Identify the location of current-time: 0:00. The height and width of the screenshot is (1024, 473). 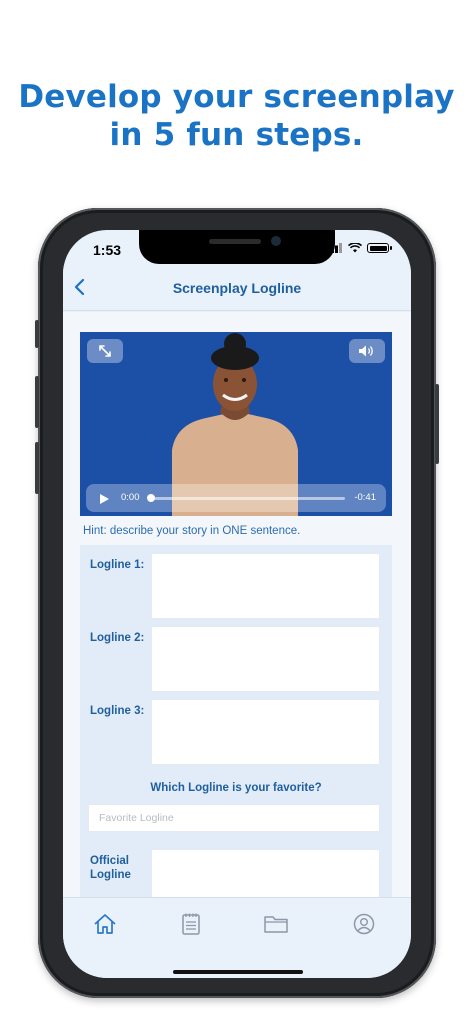
(130, 497).